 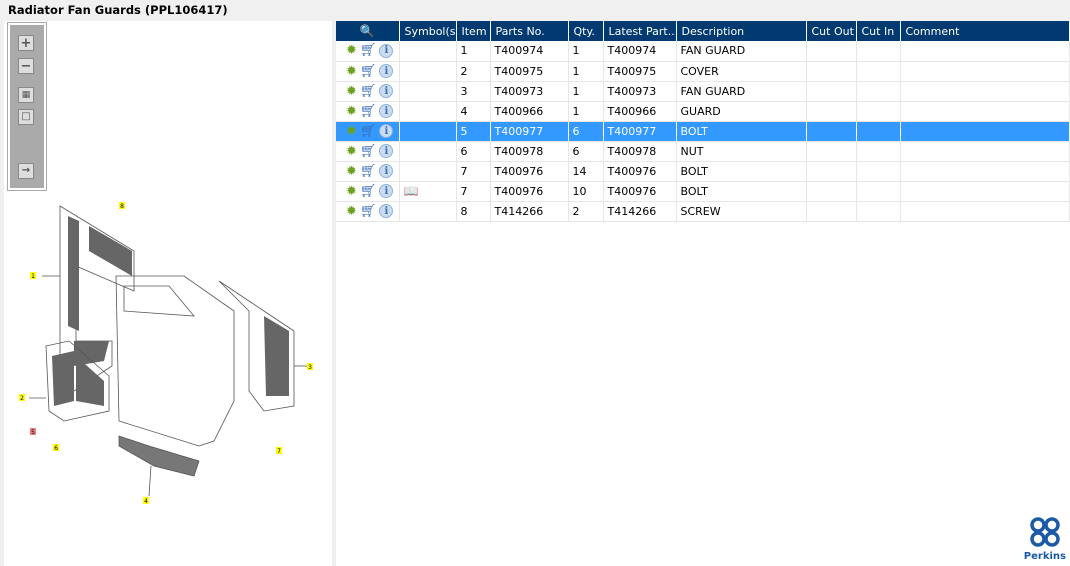 What do you see at coordinates (741, 211) in the screenshot?
I see `cell-description: SCREW` at bounding box center [741, 211].